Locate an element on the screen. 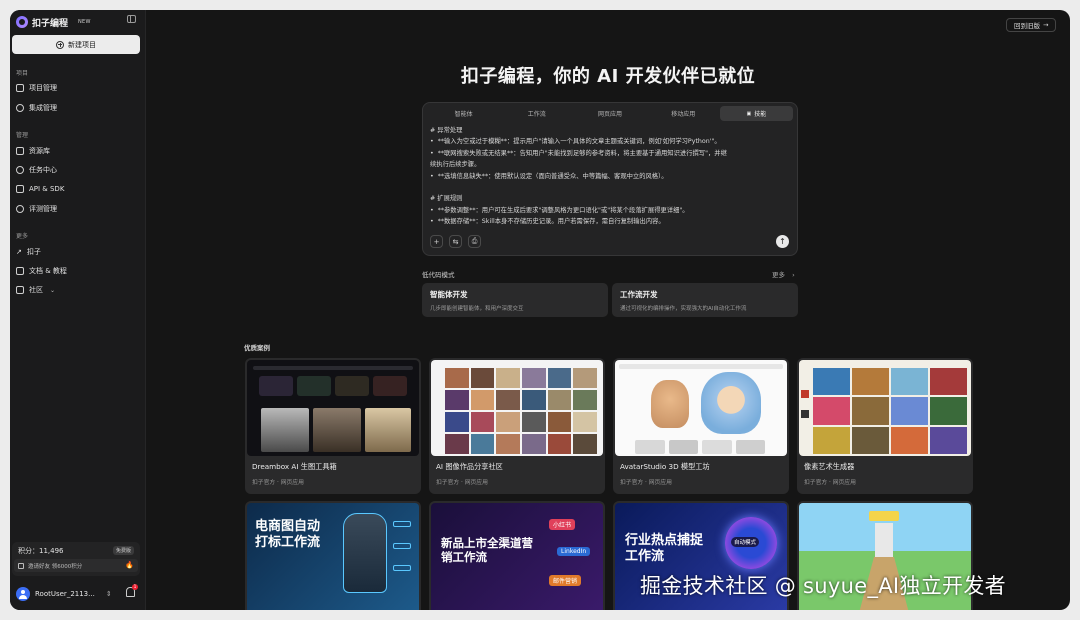  tab-web-app: 网页应用 is located at coordinates (609, 113).